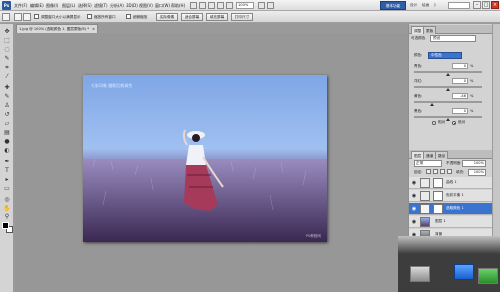 Image resolution: width=500 pixels, height=292 pixels. What do you see at coordinates (220, 5) in the screenshot?
I see `zoom-tool-icon` at bounding box center [220, 5].